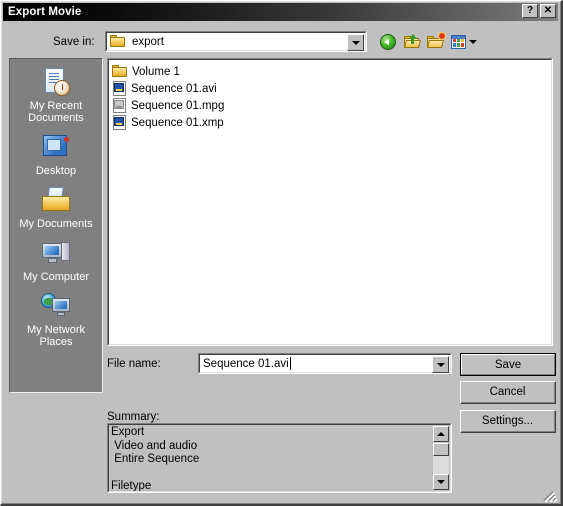 This screenshot has height=506, width=563. I want to click on back-arrow-icon, so click(387, 41).